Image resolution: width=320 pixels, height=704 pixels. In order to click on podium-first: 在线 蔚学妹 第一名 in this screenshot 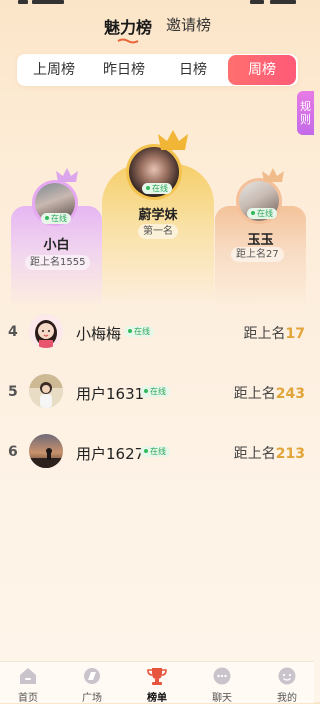, I will do `click(158, 218)`.